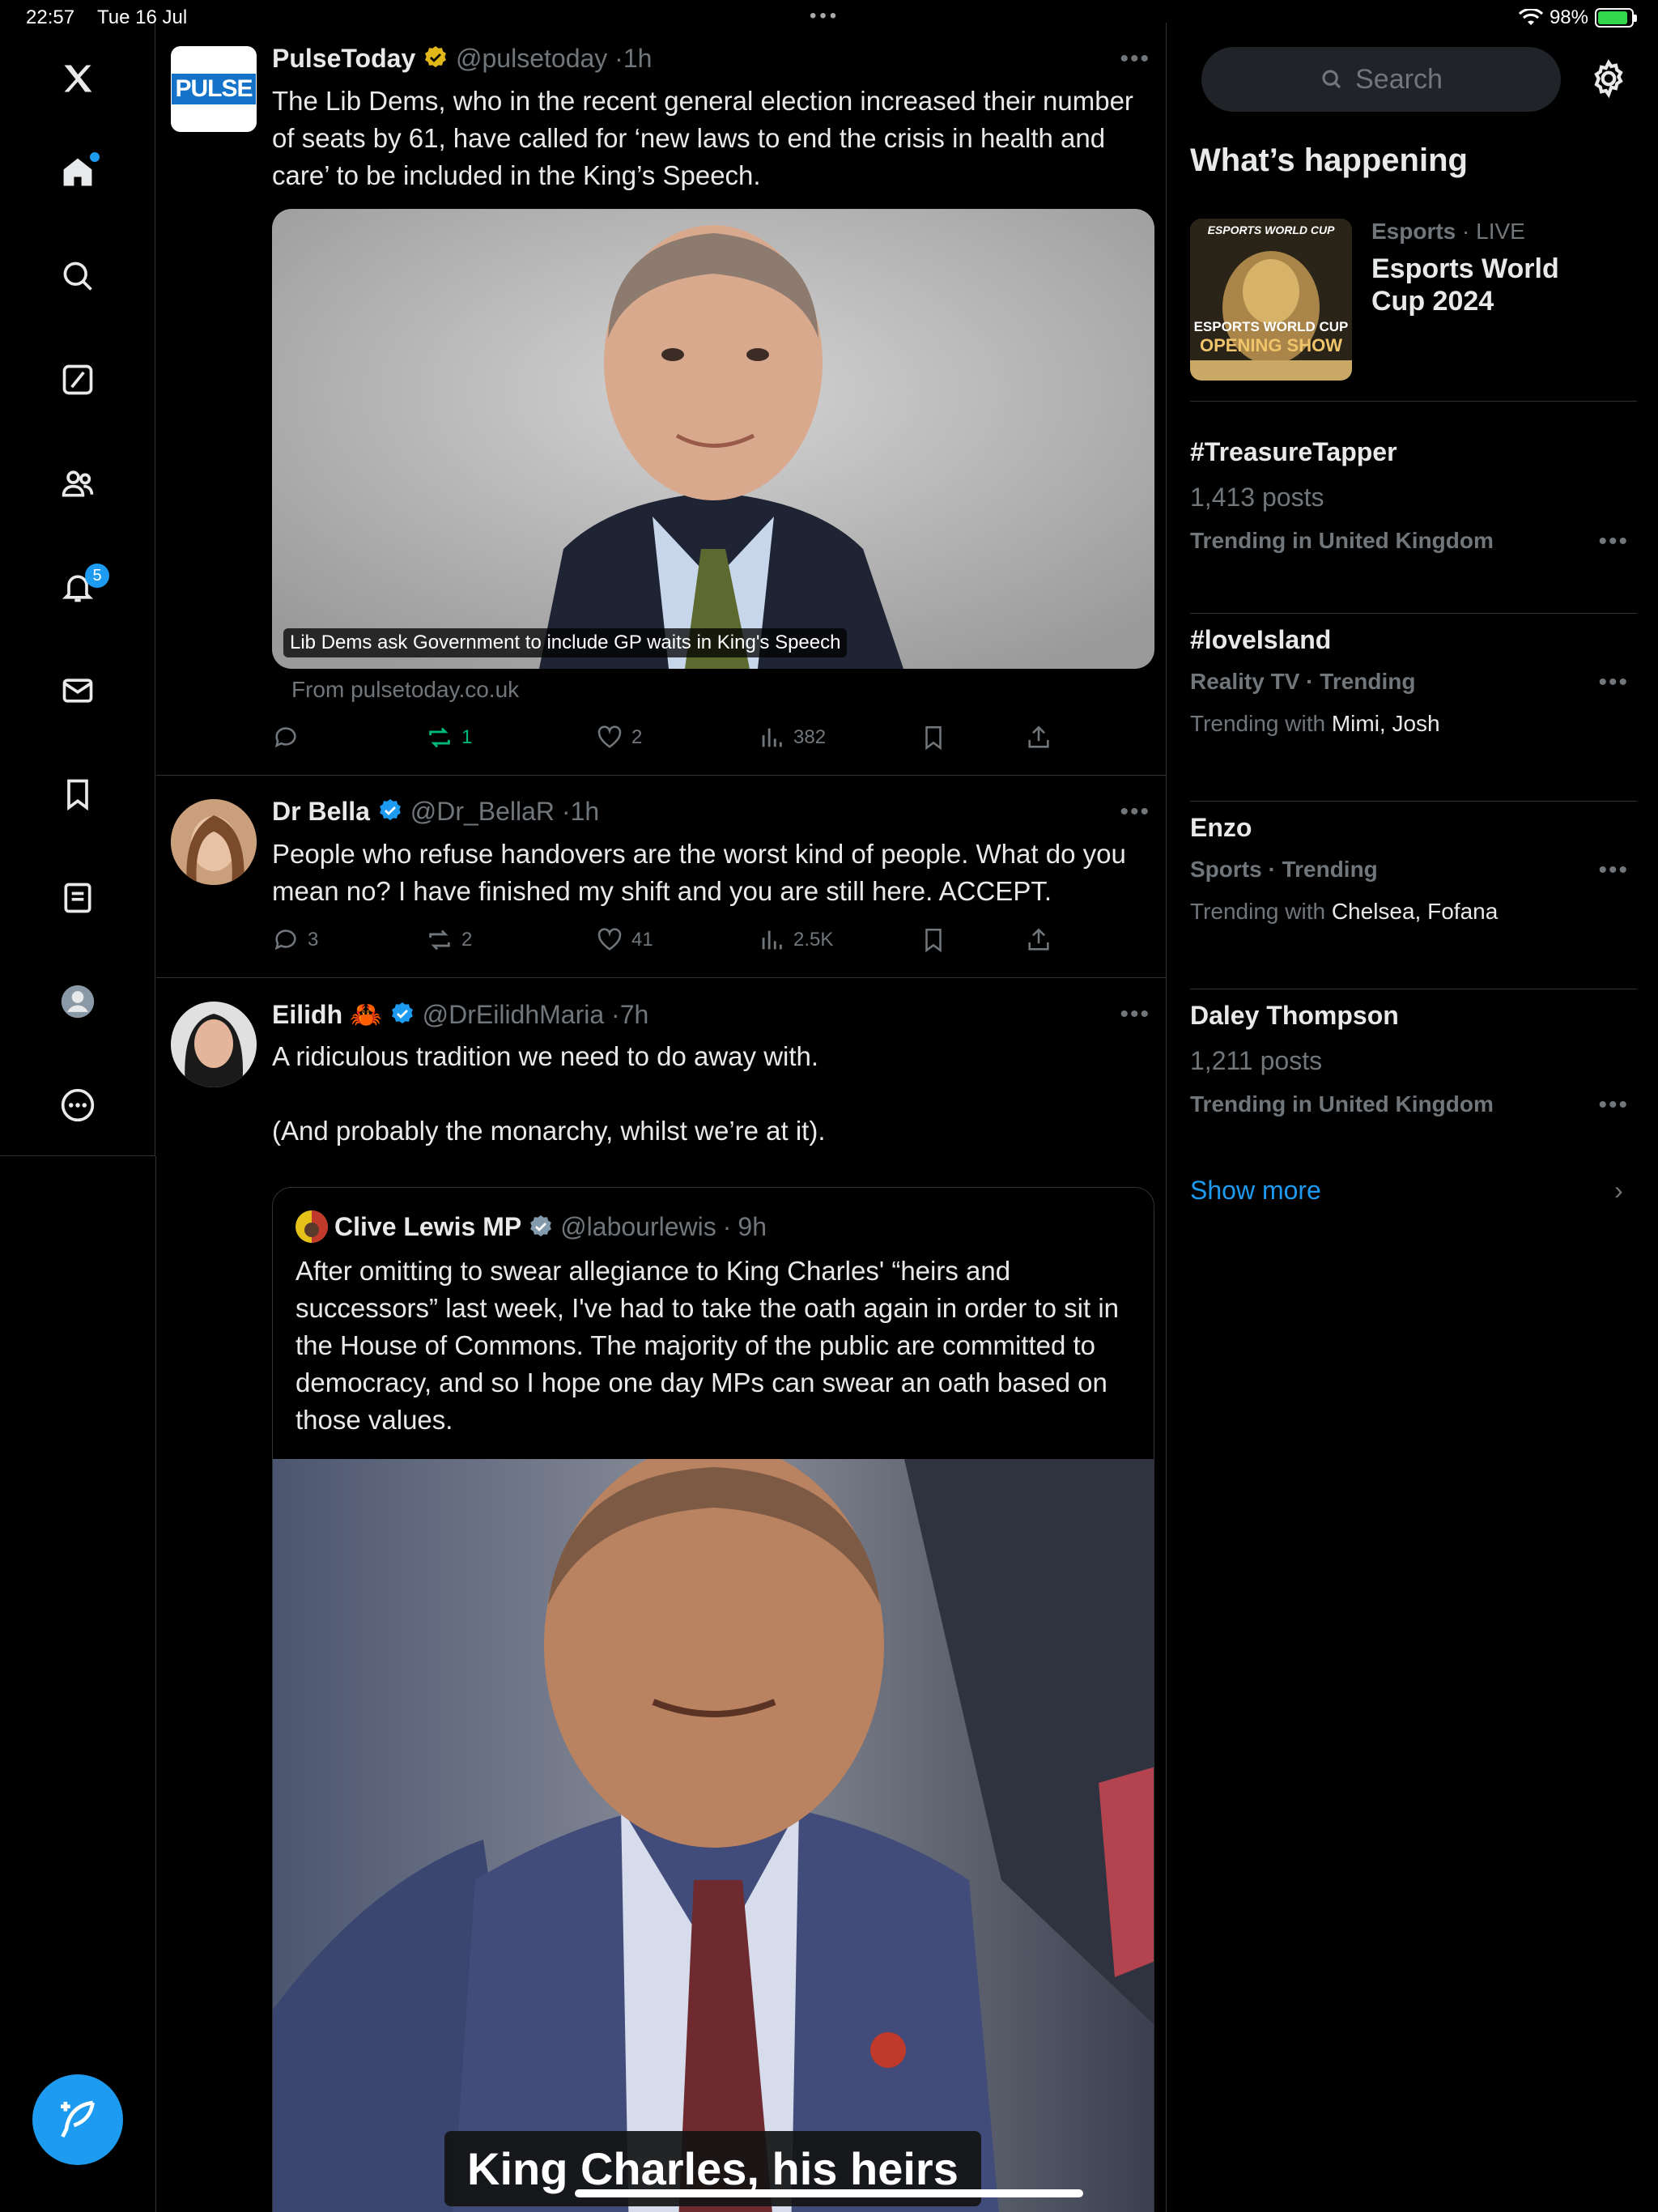 The image size is (1658, 2212). I want to click on author-name: PulseToday, so click(343, 58).